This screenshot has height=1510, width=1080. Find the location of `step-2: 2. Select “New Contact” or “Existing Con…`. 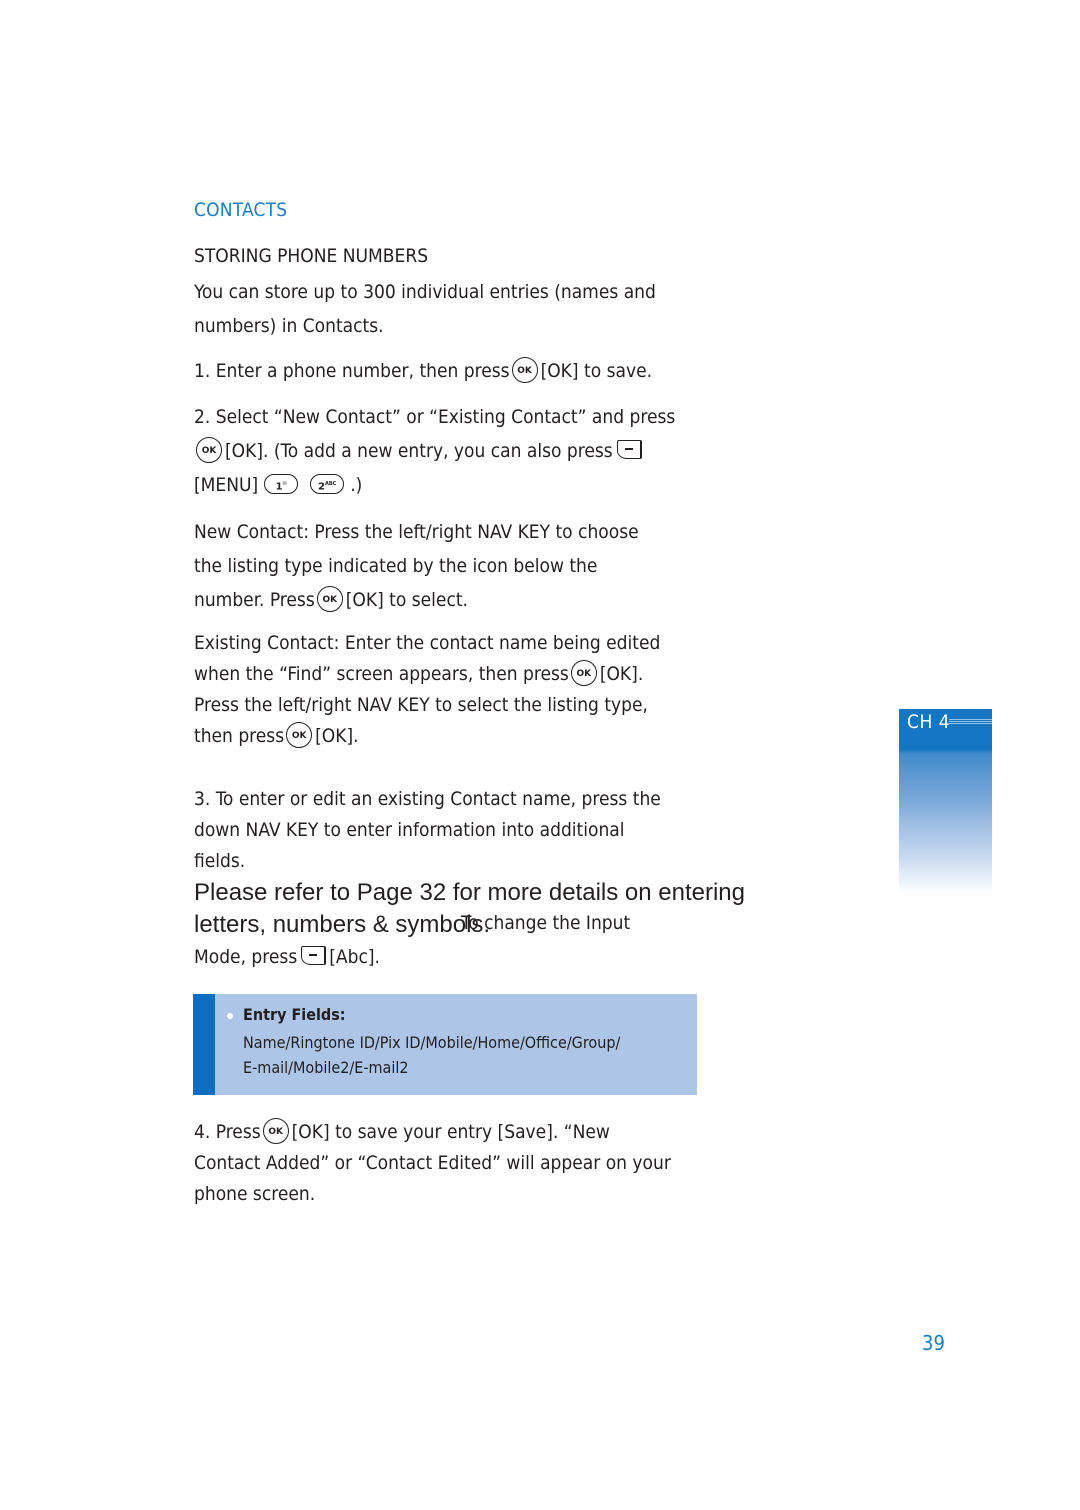

step-2: 2. Select “New Contact” or “Existing Con… is located at coordinates (454, 451).